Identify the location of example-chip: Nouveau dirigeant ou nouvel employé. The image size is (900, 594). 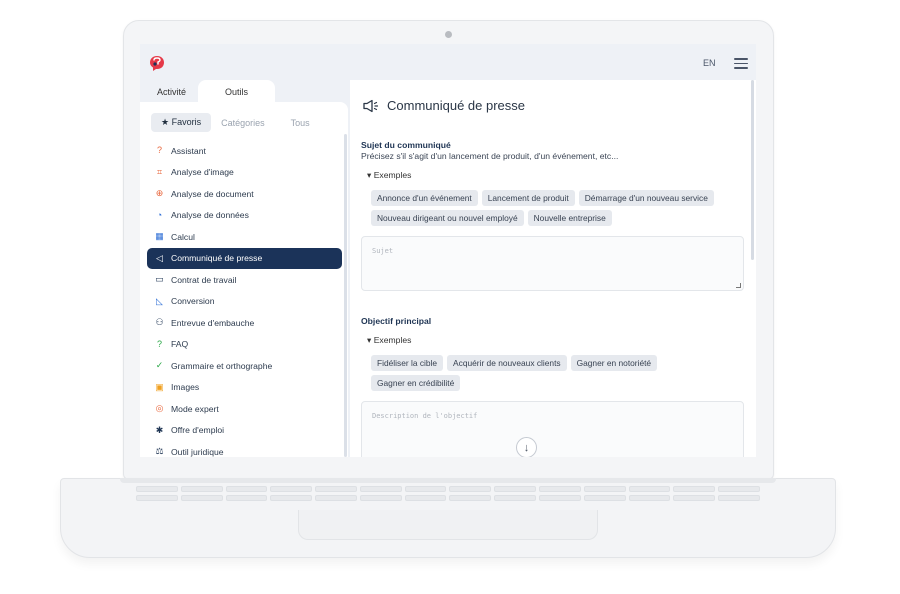
(447, 218).